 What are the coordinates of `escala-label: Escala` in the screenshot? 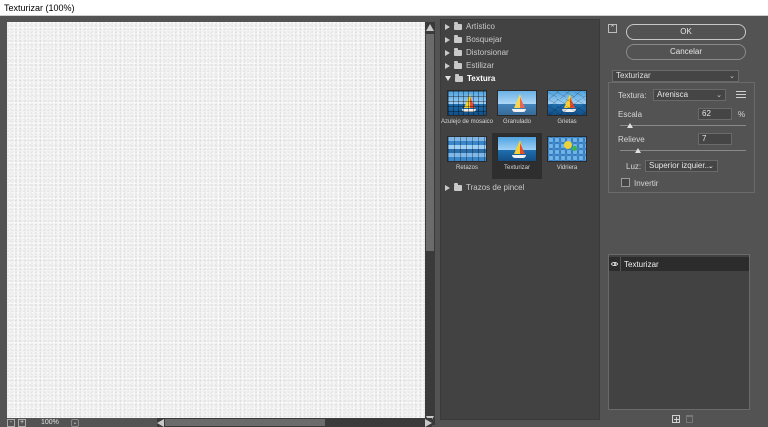 It's located at (630, 114).